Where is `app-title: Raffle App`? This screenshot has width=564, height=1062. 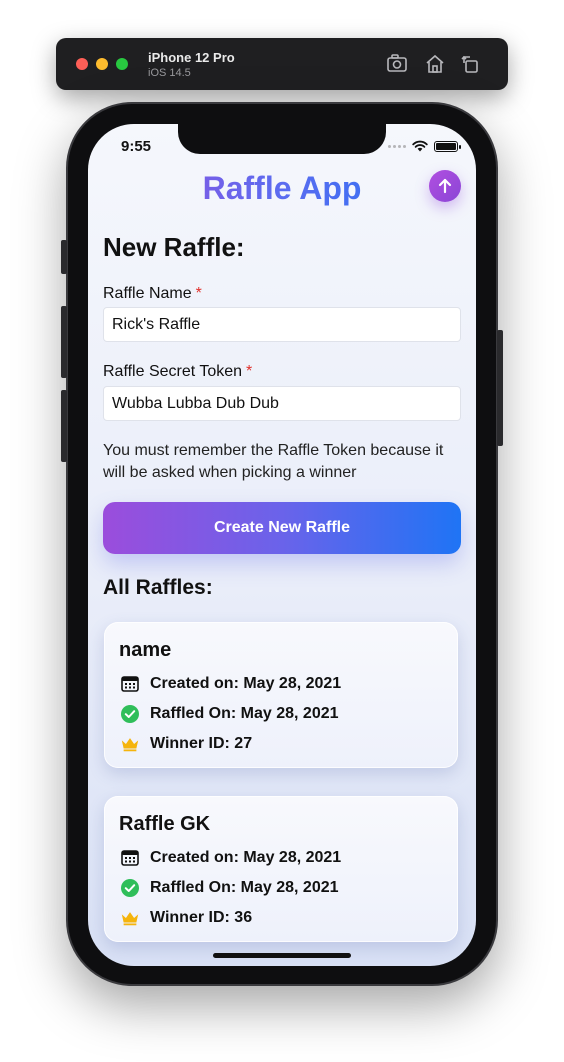
app-title: Raffle App is located at coordinates (282, 188).